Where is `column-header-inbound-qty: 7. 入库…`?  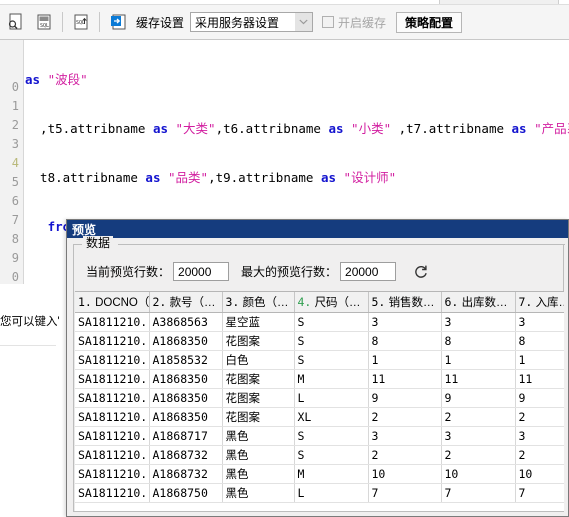 column-header-inbound-qty: 7. 入库… is located at coordinates (539, 302).